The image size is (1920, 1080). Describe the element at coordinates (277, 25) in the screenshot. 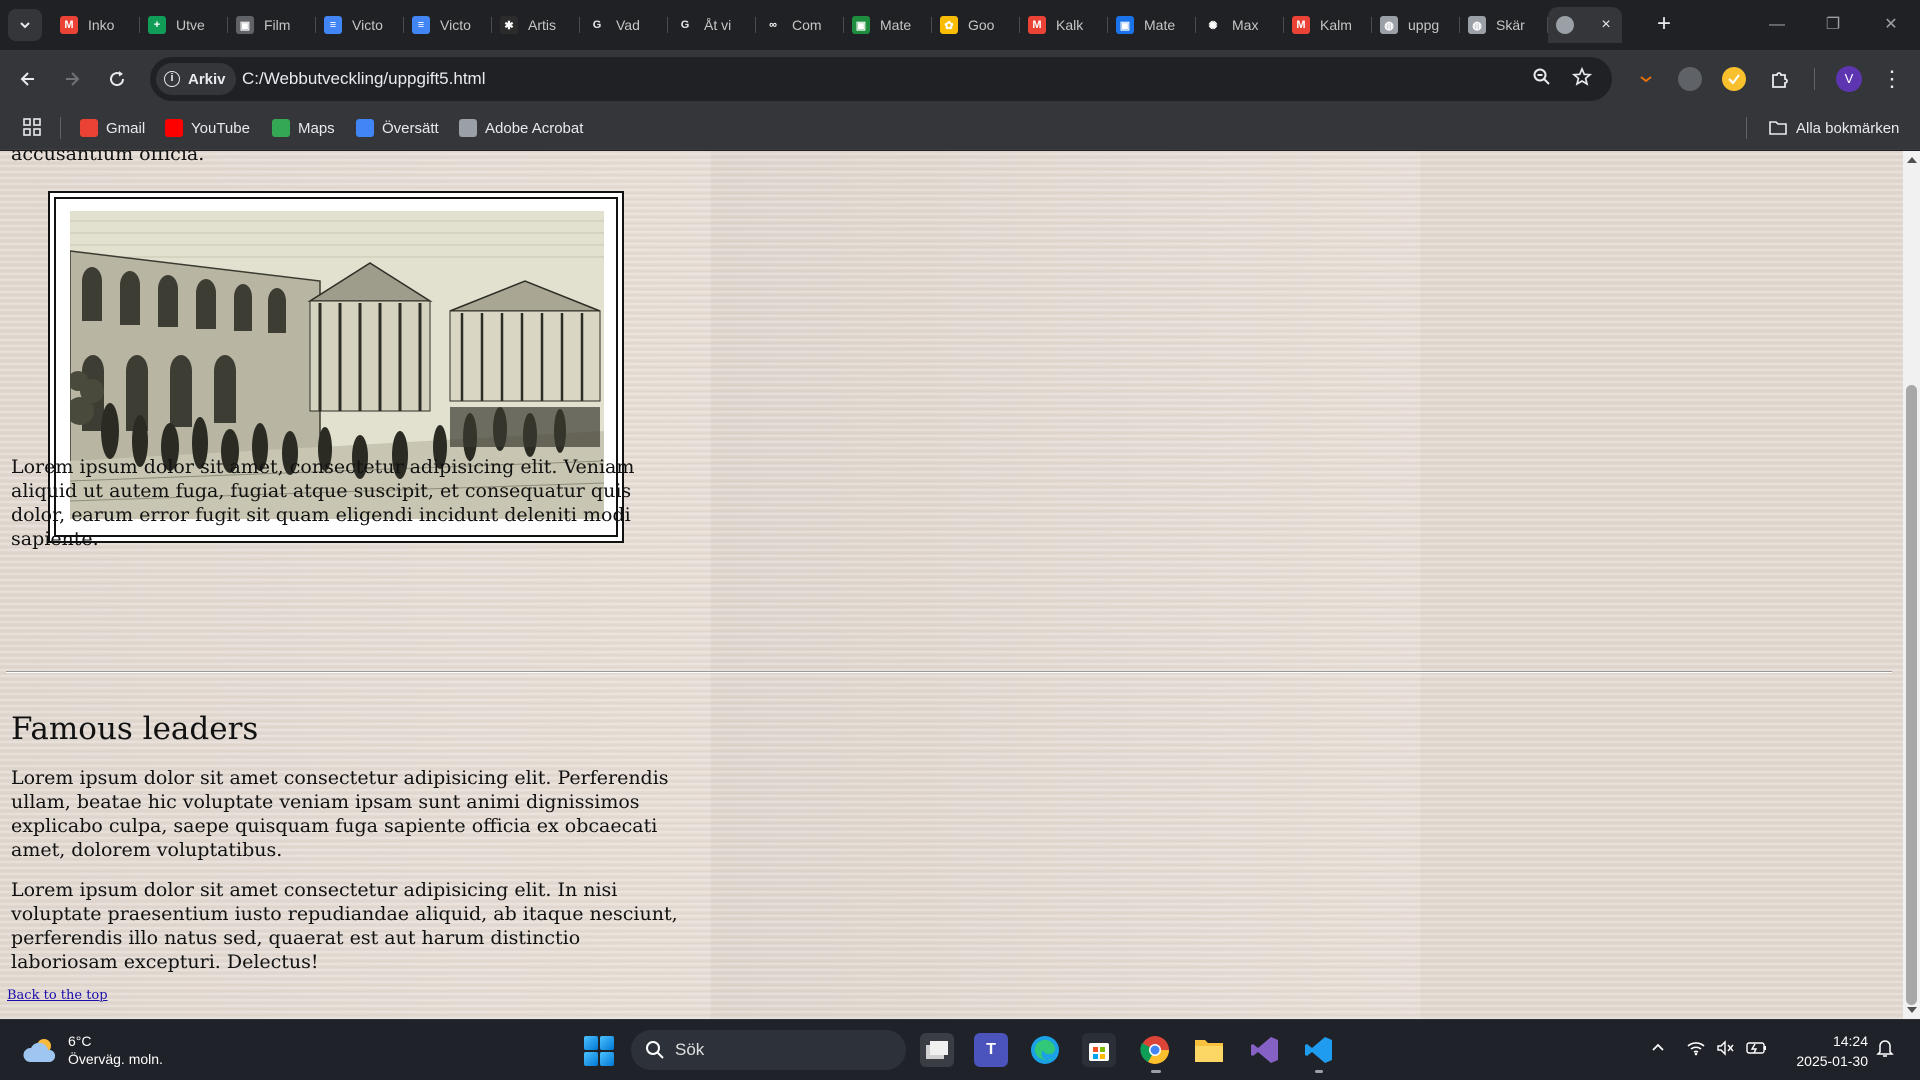

I see `tab-label: Film` at that location.